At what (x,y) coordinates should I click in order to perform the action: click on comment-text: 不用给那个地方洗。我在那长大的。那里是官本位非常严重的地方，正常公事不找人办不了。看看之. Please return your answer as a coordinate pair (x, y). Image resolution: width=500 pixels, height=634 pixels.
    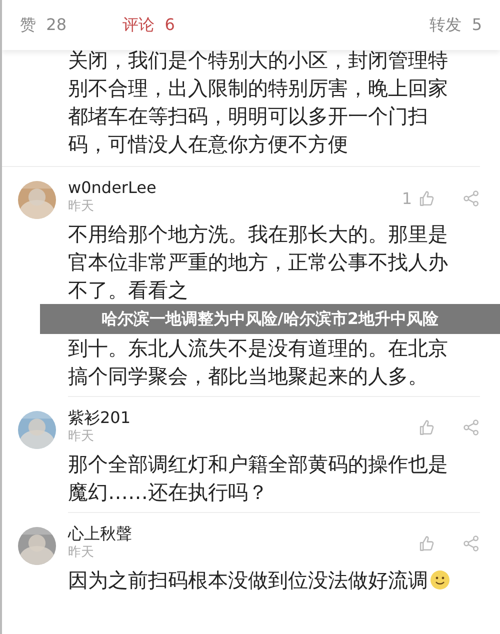
    Looking at the image, I should click on (258, 262).